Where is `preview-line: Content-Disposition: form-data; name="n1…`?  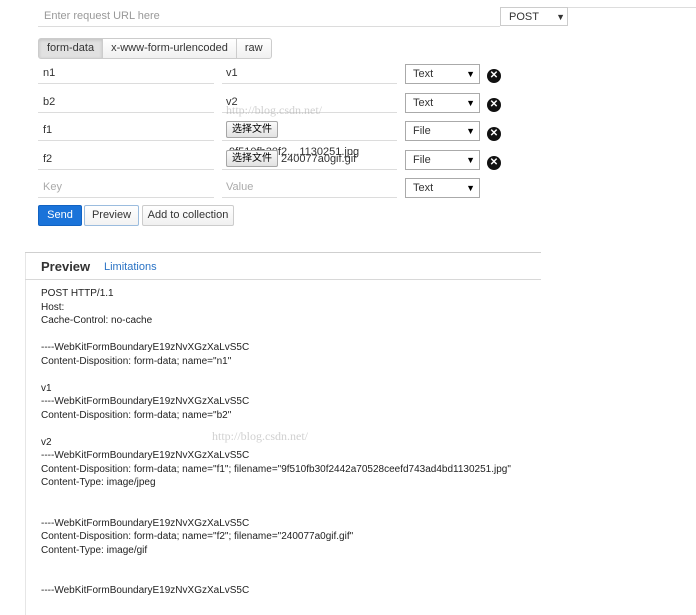
preview-line: Content-Disposition: form-data; name="n1… is located at coordinates (136, 361).